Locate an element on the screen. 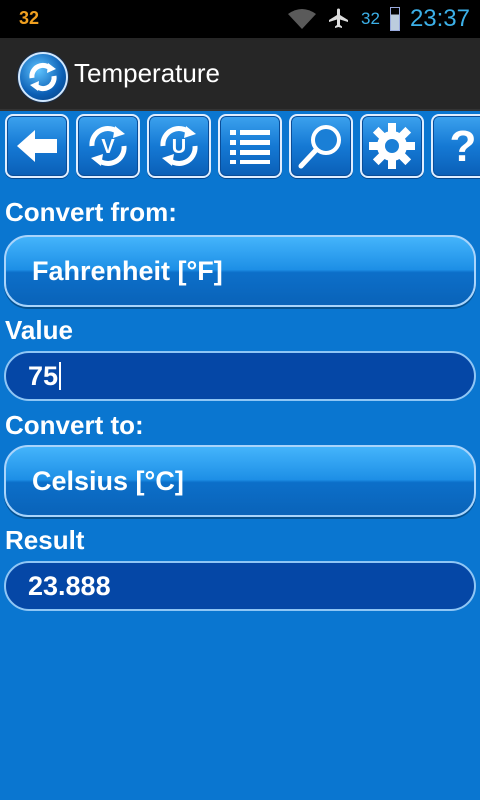  action-bar: Temperature is located at coordinates (240, 74).